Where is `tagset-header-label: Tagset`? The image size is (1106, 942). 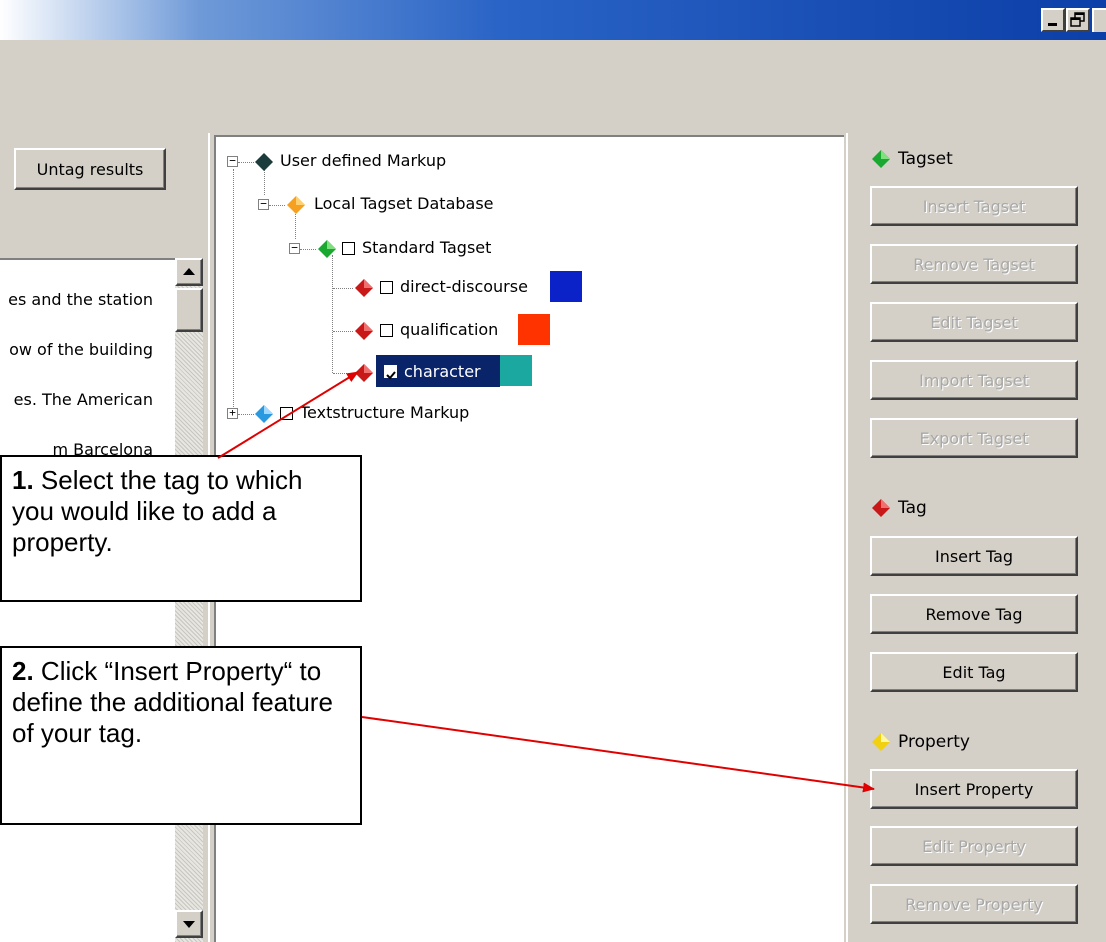 tagset-header-label: Tagset is located at coordinates (925, 159).